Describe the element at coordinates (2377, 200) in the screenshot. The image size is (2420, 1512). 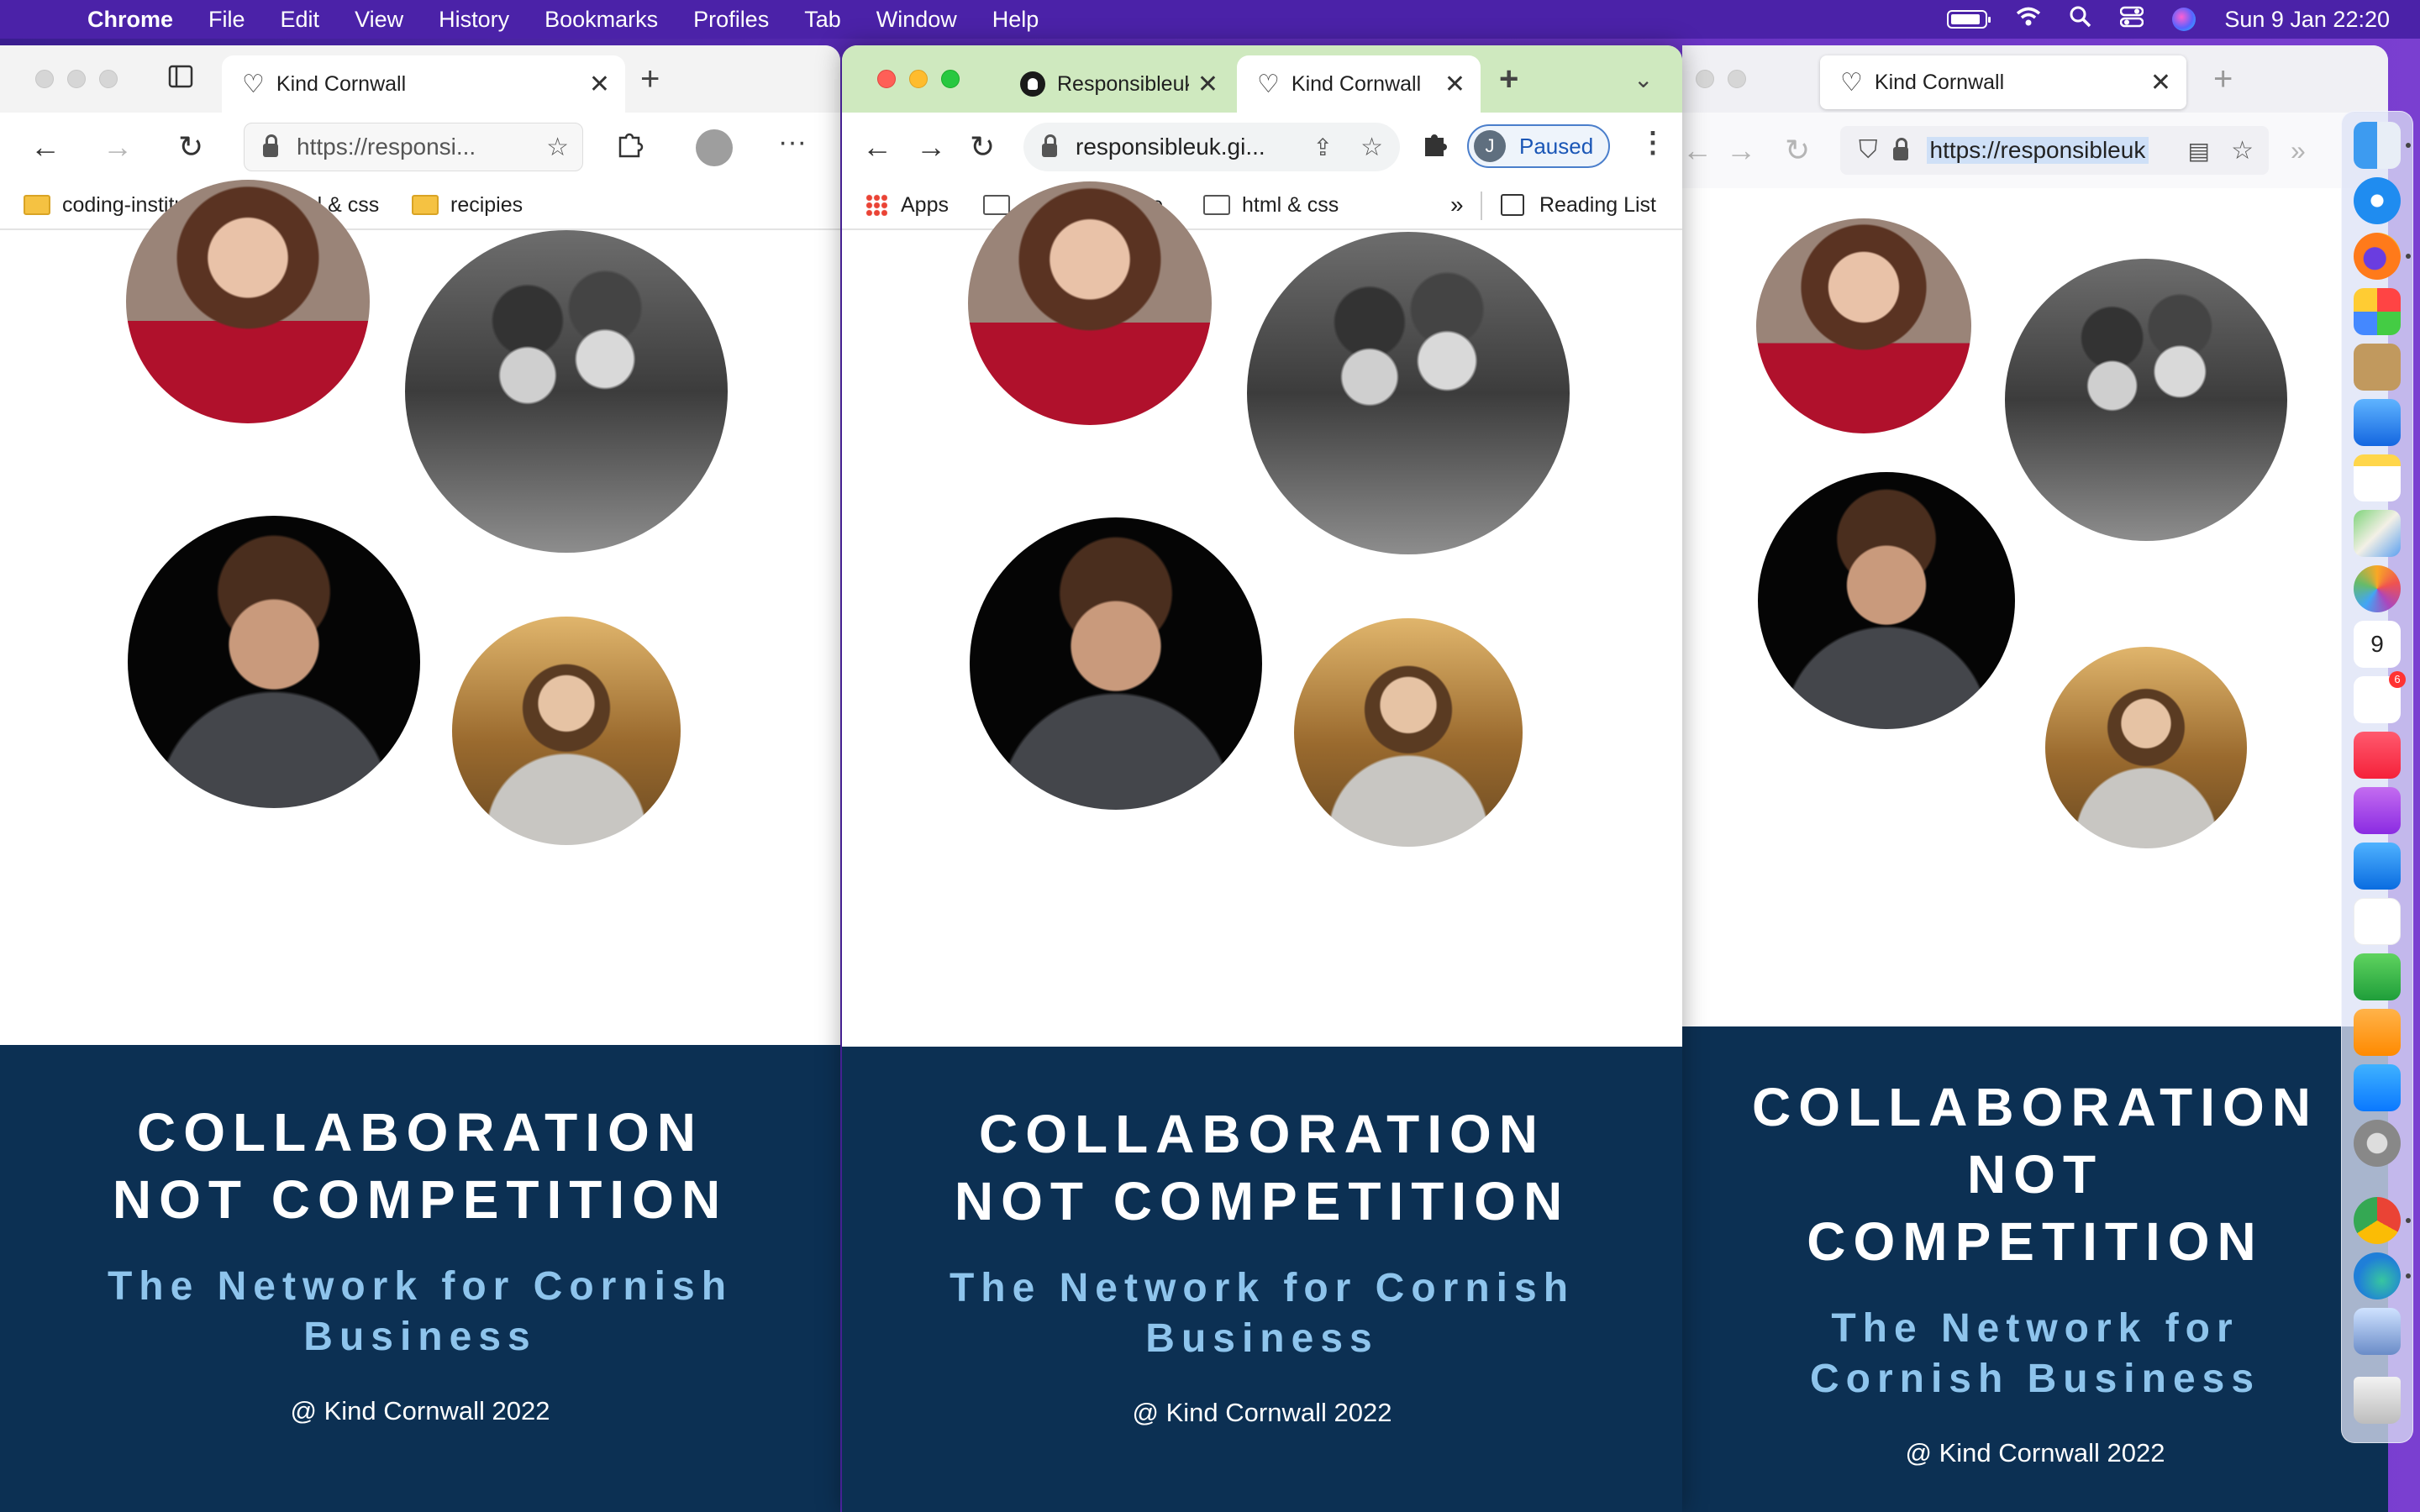
I see `safari-icon` at that location.